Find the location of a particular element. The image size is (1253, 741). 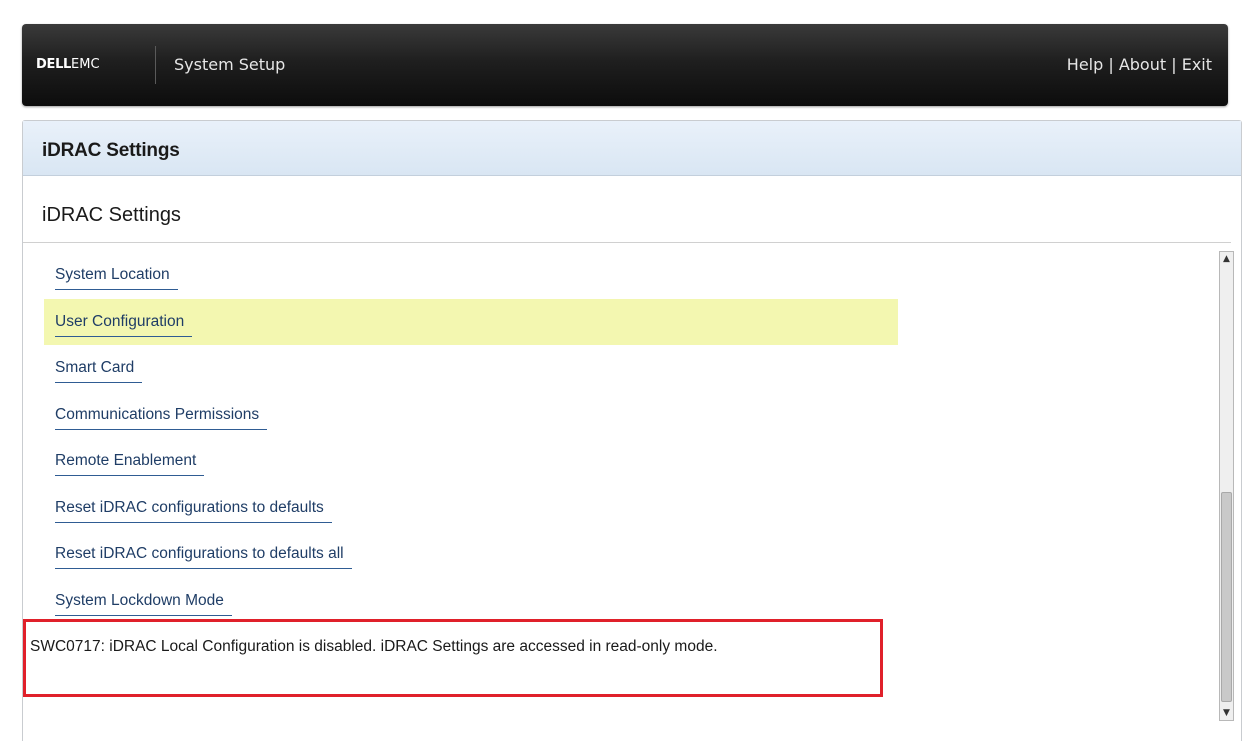

dell-emc-logo: DELLEMC is located at coordinates (68, 64).